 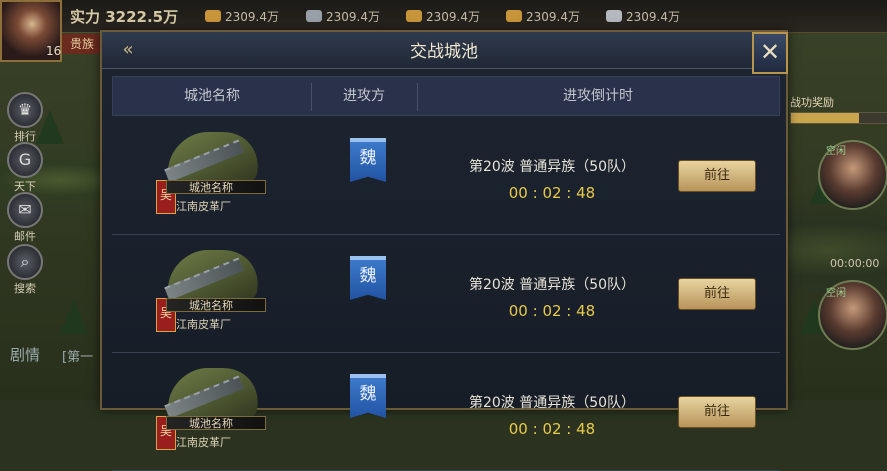 I want to click on reward-title: 战功奖励, so click(x=812, y=102).